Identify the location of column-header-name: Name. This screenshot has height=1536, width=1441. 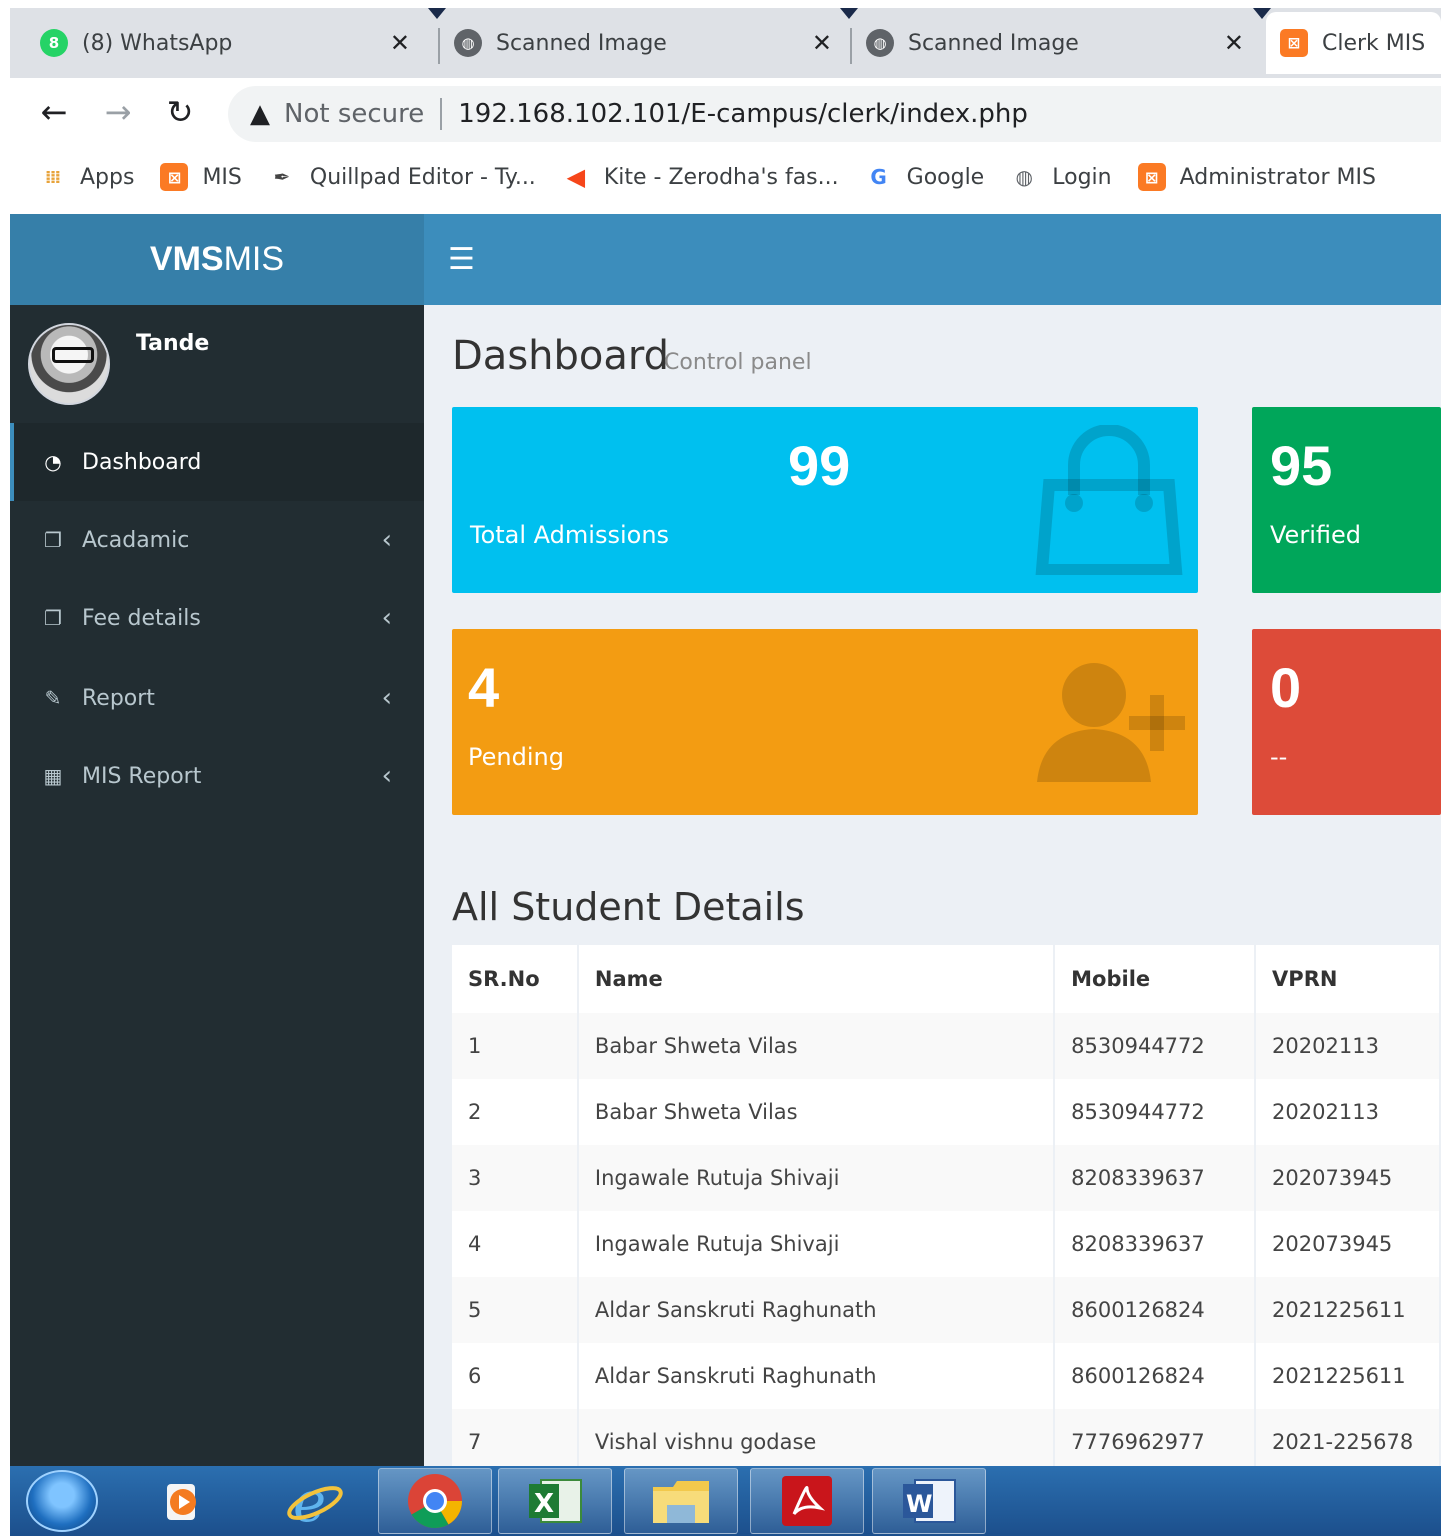
(816, 979).